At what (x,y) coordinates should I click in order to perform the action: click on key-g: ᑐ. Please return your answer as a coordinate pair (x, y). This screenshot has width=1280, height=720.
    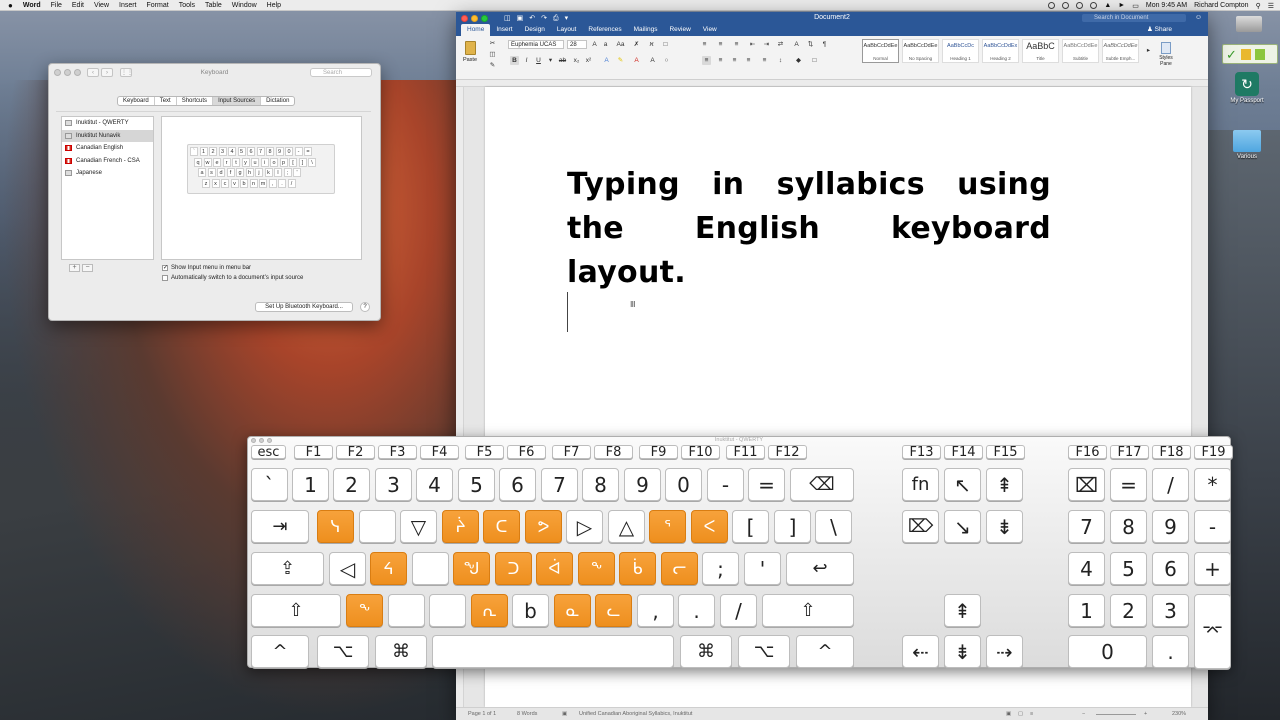
    Looking at the image, I should click on (513, 568).